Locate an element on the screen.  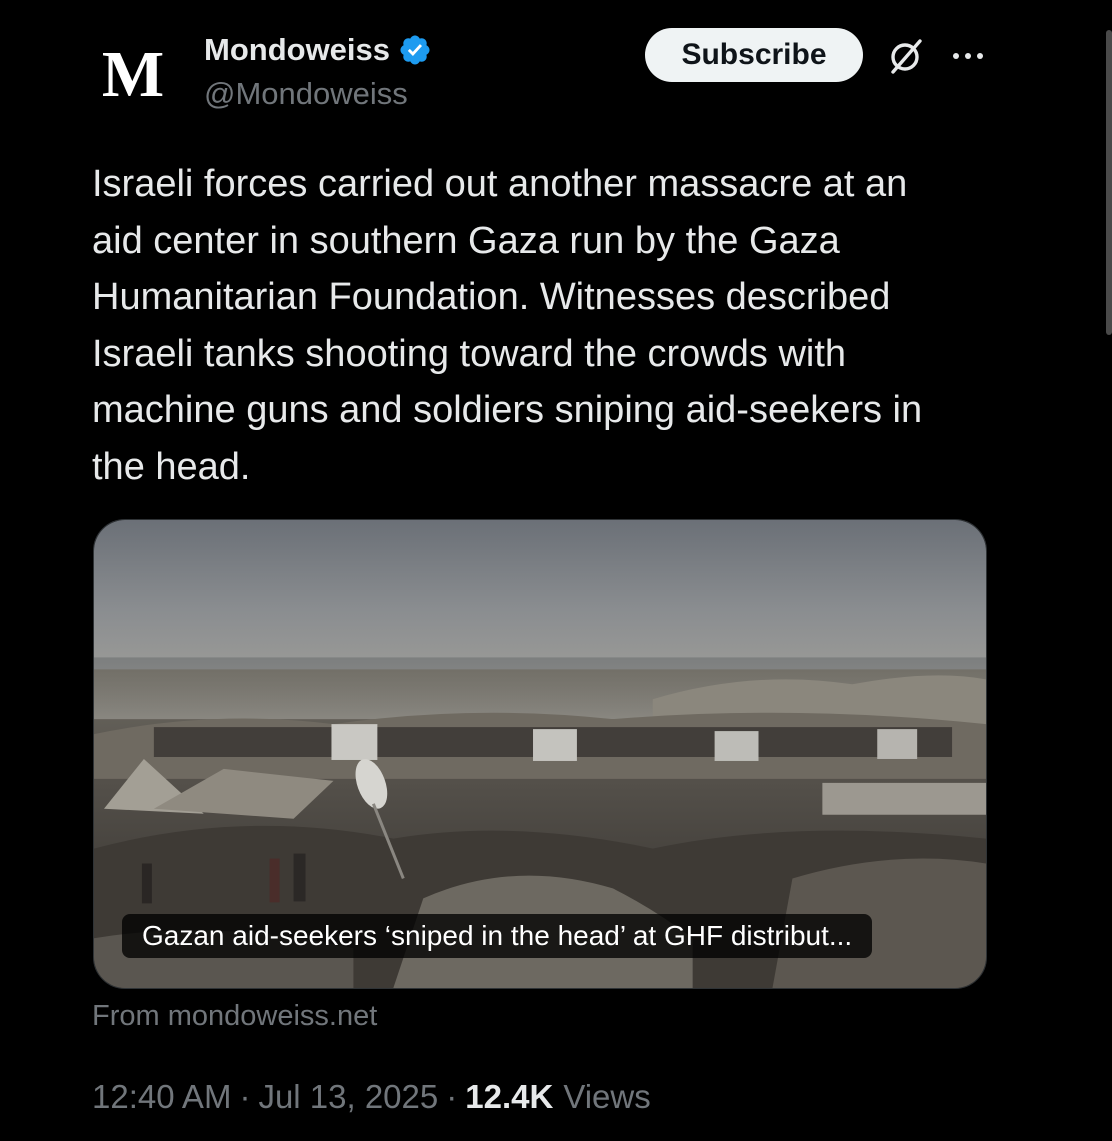
verified-badge-icon is located at coordinates (415, 50).